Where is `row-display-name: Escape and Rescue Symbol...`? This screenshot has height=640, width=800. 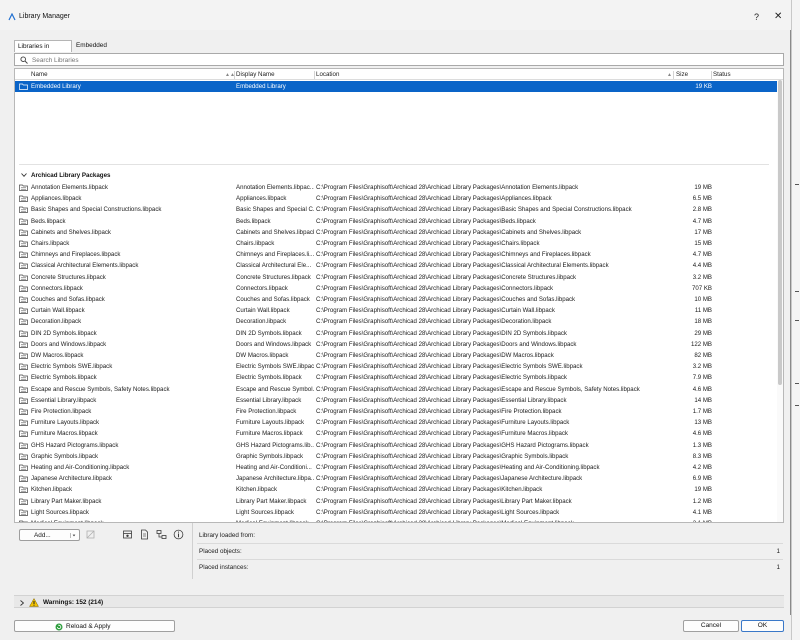
row-display-name: Escape and Rescue Symbol... is located at coordinates (275, 389).